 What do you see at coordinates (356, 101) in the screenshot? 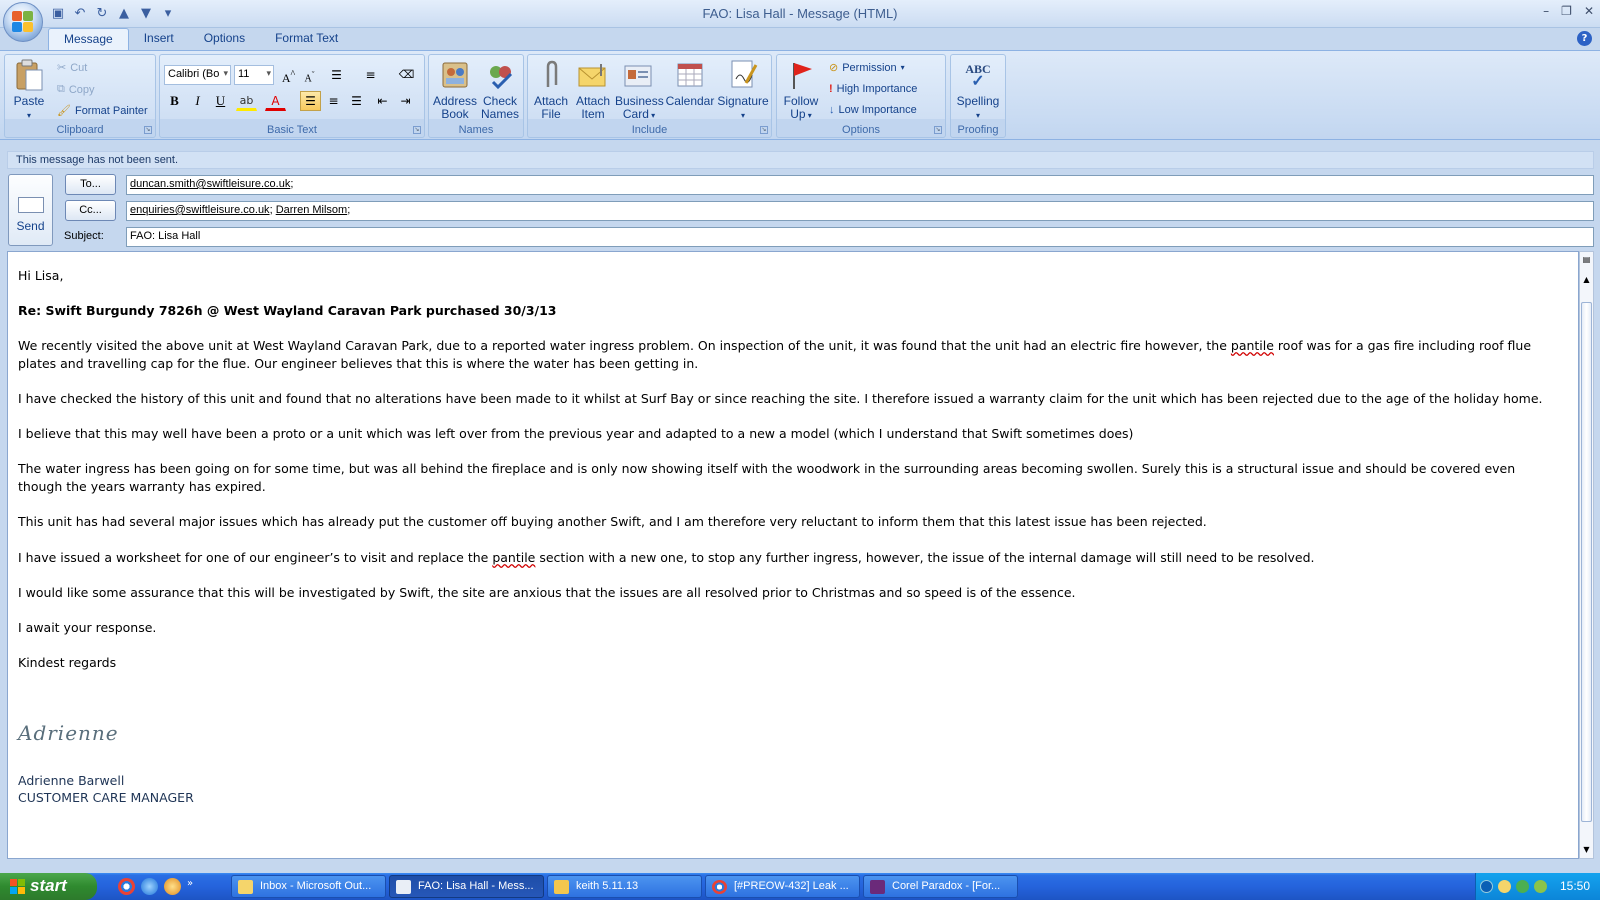
I see `align-right-icon: ☰` at bounding box center [356, 101].